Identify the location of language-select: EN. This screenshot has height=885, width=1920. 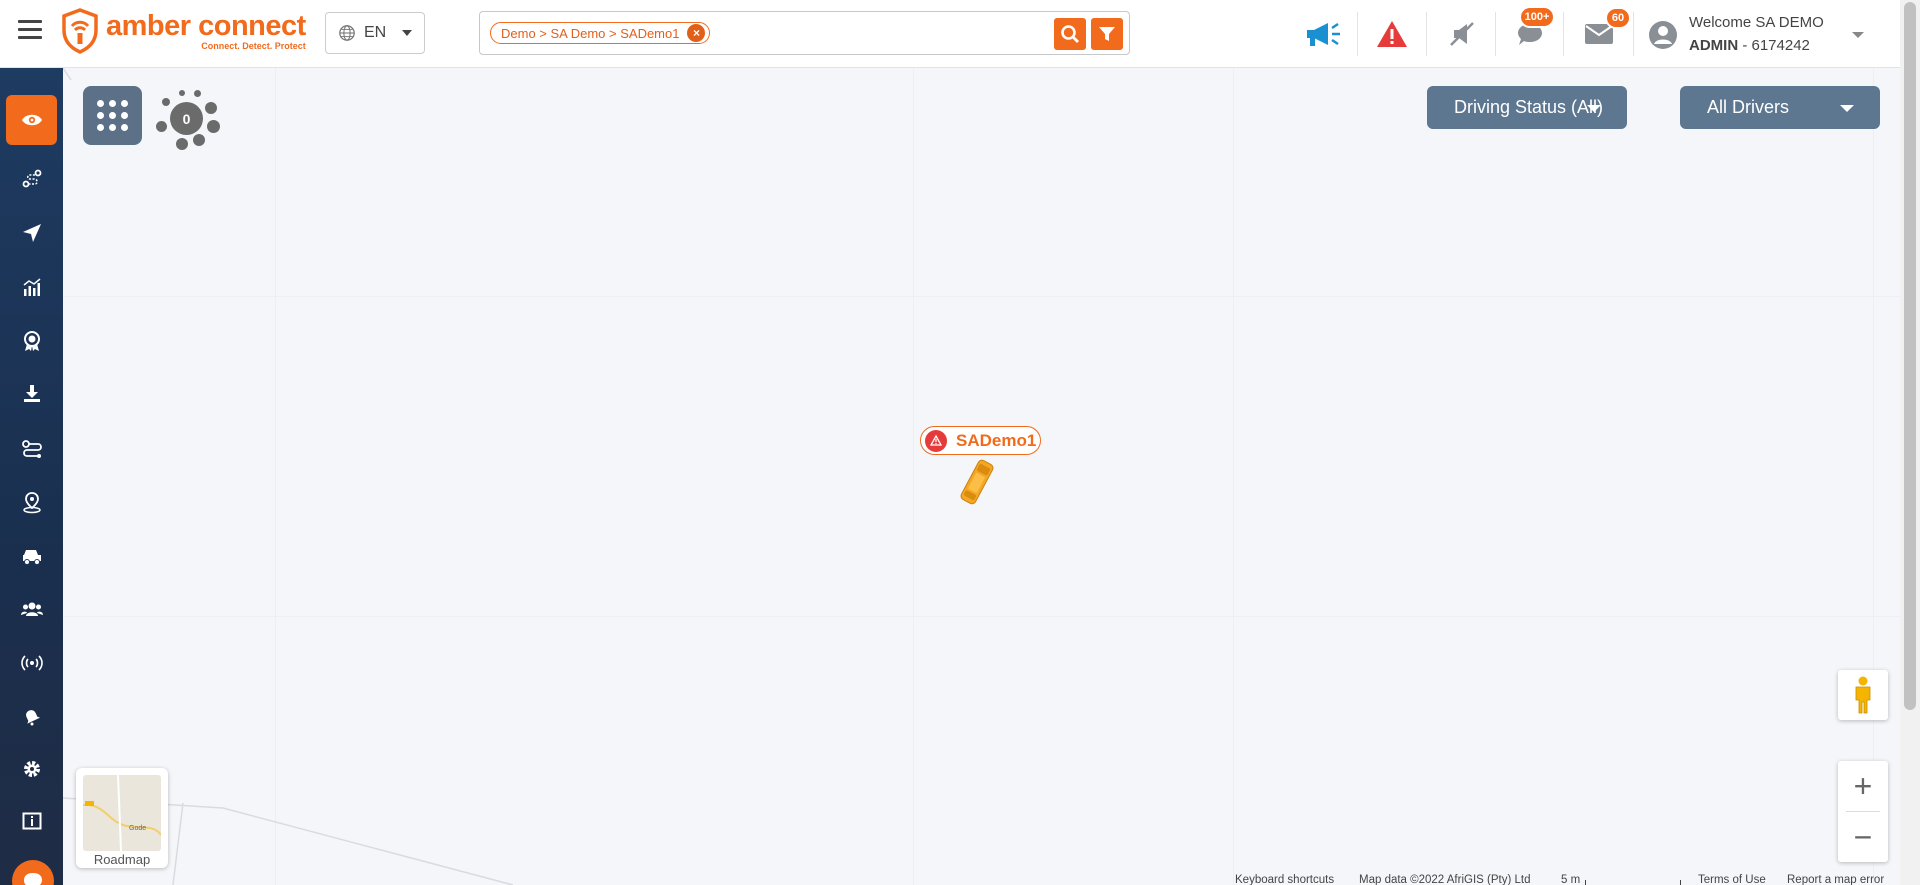
(375, 33).